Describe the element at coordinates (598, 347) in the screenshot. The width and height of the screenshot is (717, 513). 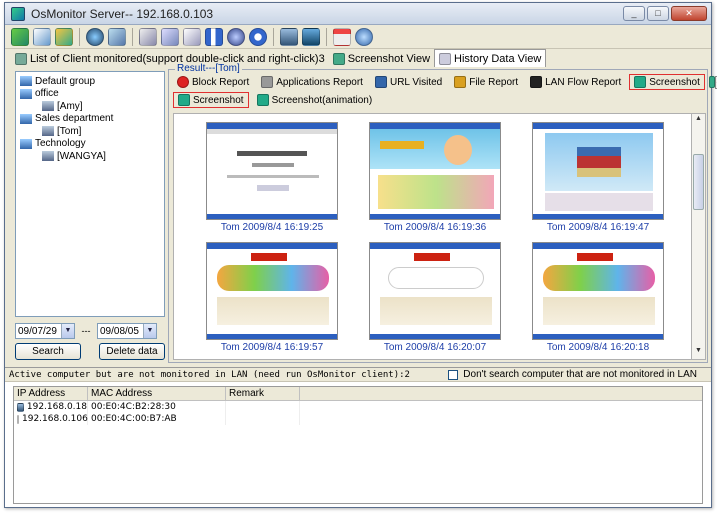
I see `screenshot-caption: Tom 2009/8/4 16:20:18` at that location.